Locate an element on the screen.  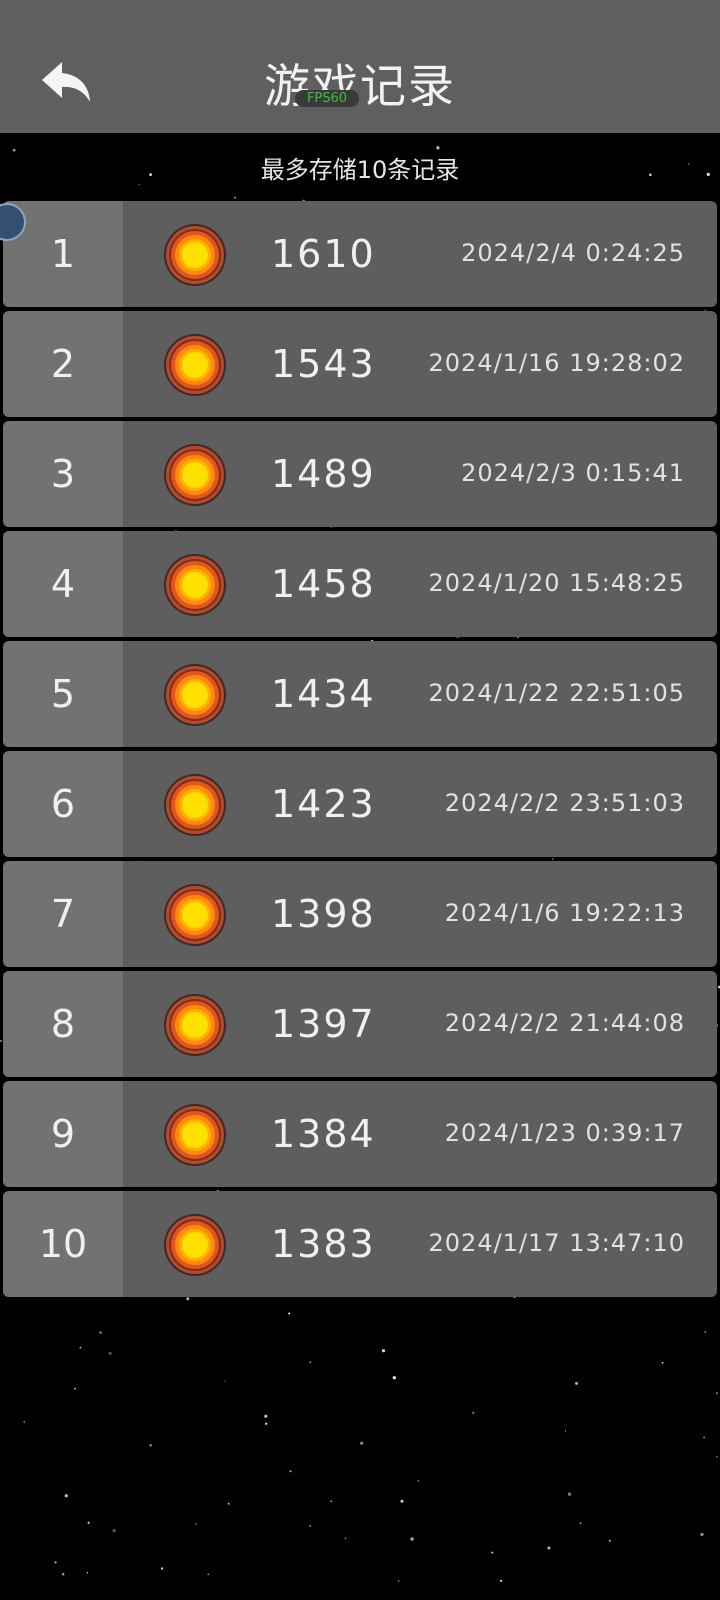
record-timestamp: 2024/1/22 22:51:05 is located at coordinates (556, 693).